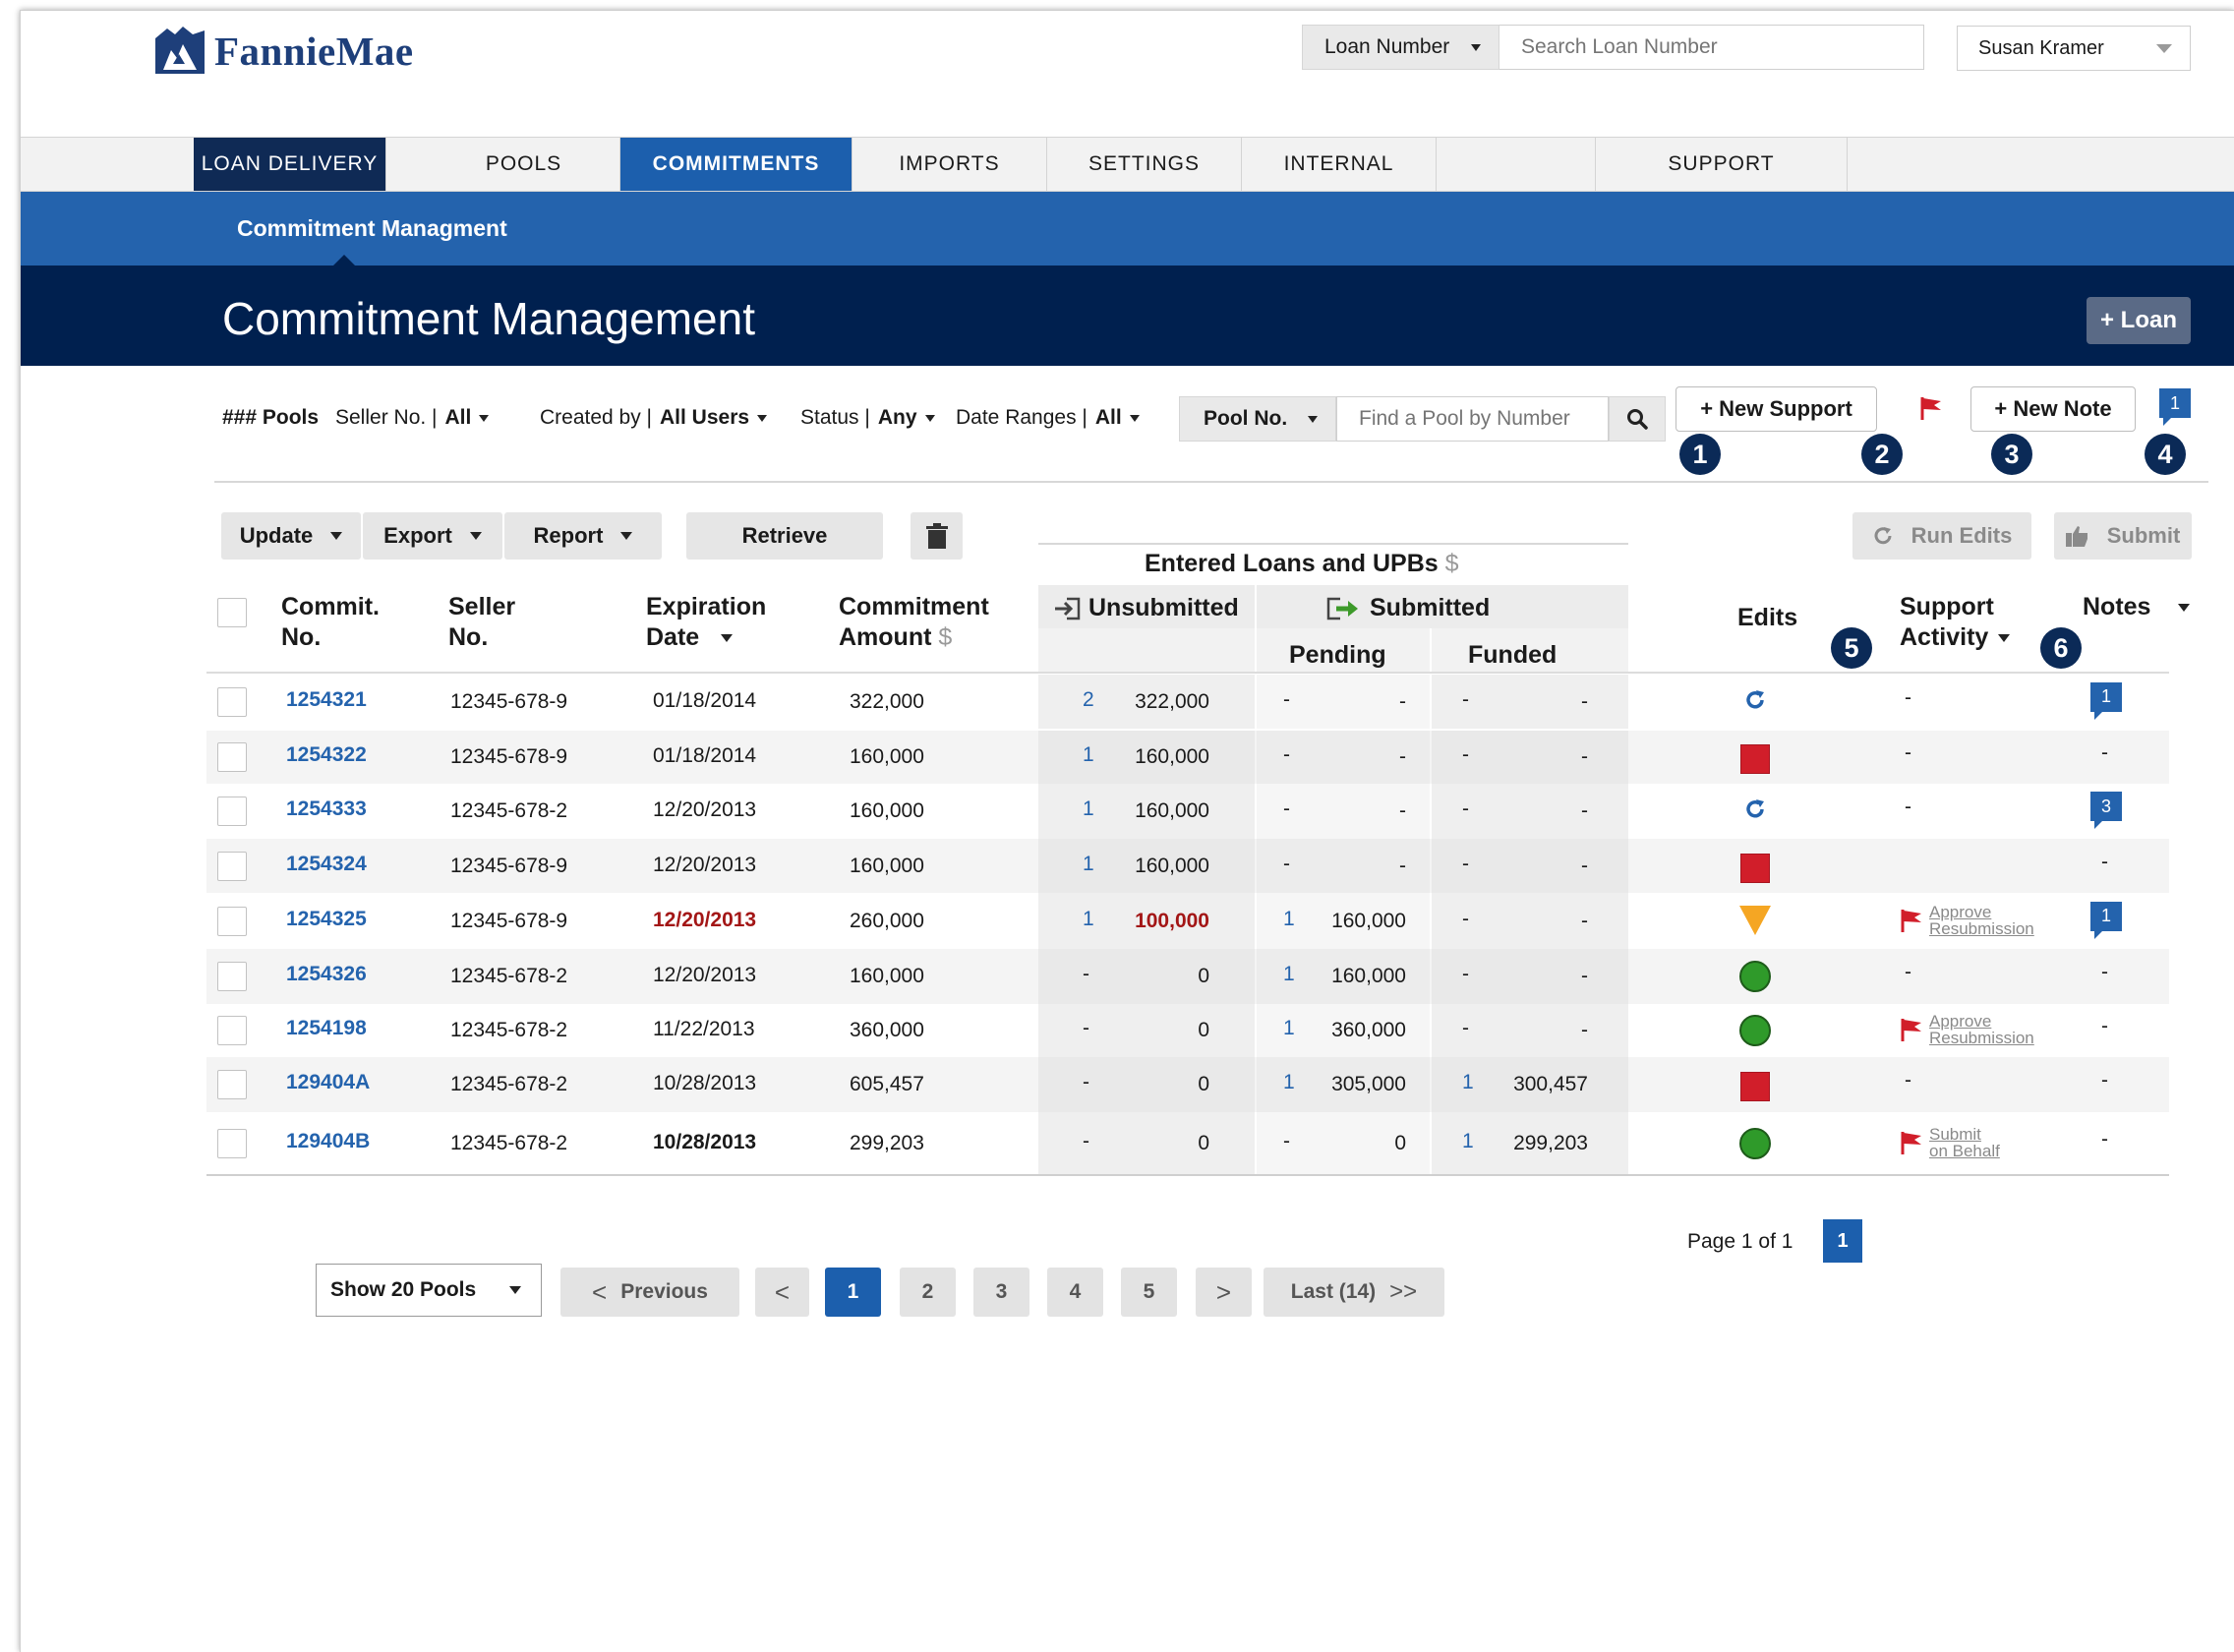 The height and width of the screenshot is (1652, 2234). I want to click on col-submitted: Submitted, so click(1408, 608).